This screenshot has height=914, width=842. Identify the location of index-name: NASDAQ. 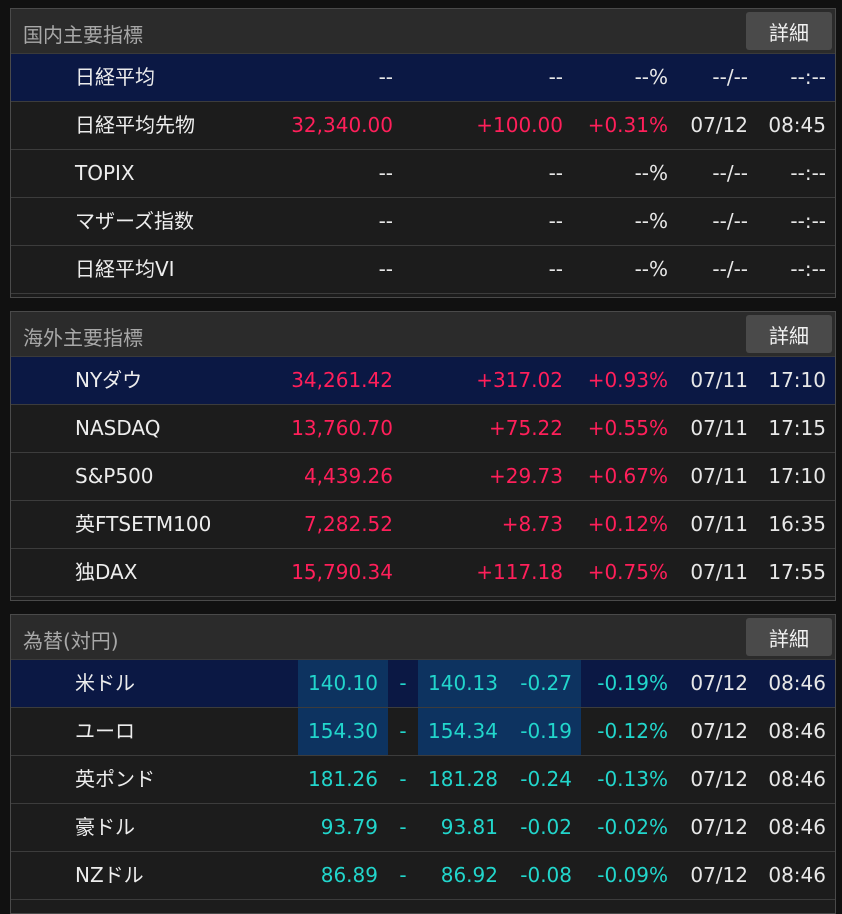
(118, 428).